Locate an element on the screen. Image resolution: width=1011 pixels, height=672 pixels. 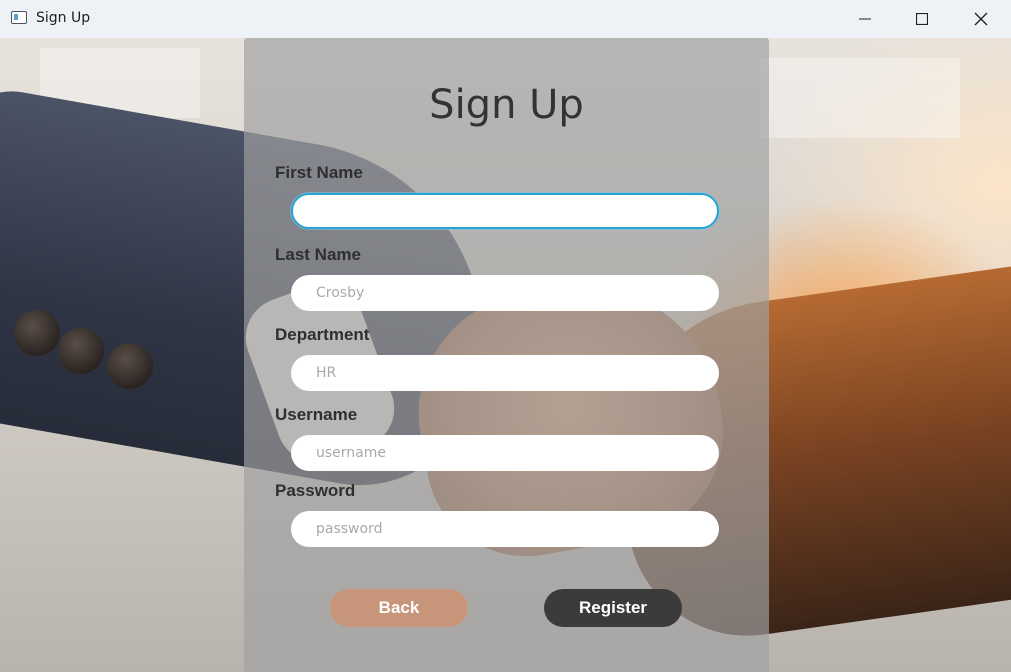
close-icon is located at coordinates (981, 19).